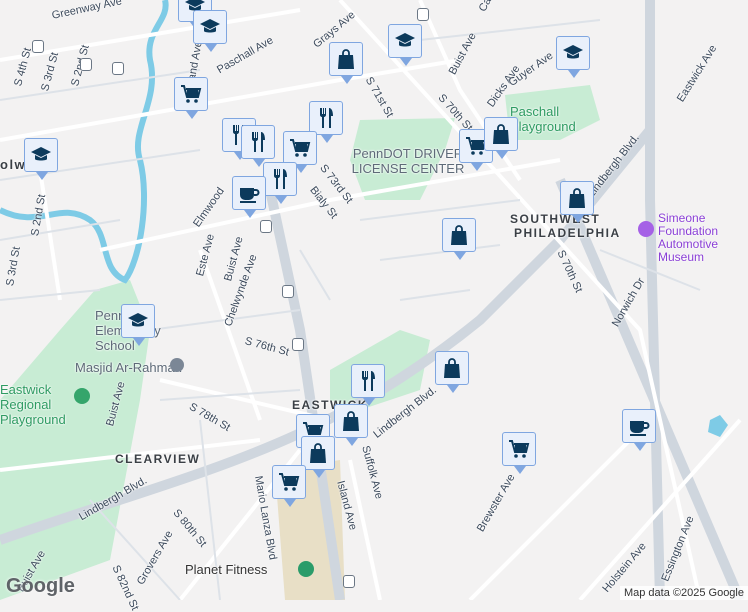  Describe the element at coordinates (226, 569) in the screenshot. I see `poi-planet-fitness: Planet Fitness` at that location.